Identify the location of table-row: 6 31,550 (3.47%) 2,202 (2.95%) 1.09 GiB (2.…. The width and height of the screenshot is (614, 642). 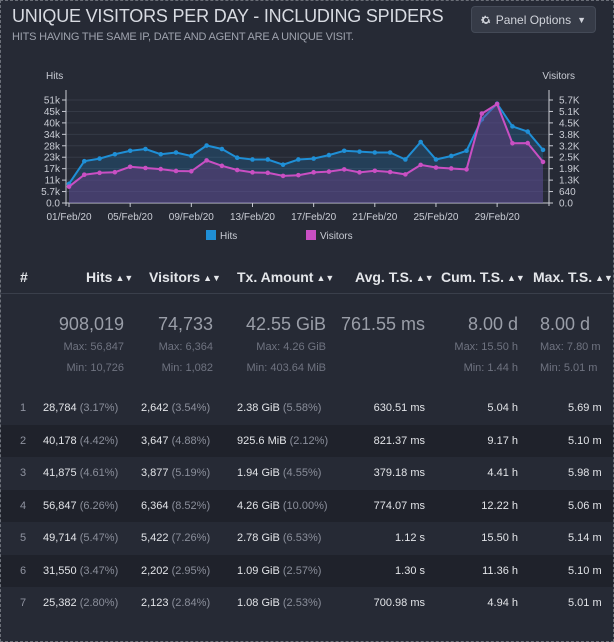
(307, 570).